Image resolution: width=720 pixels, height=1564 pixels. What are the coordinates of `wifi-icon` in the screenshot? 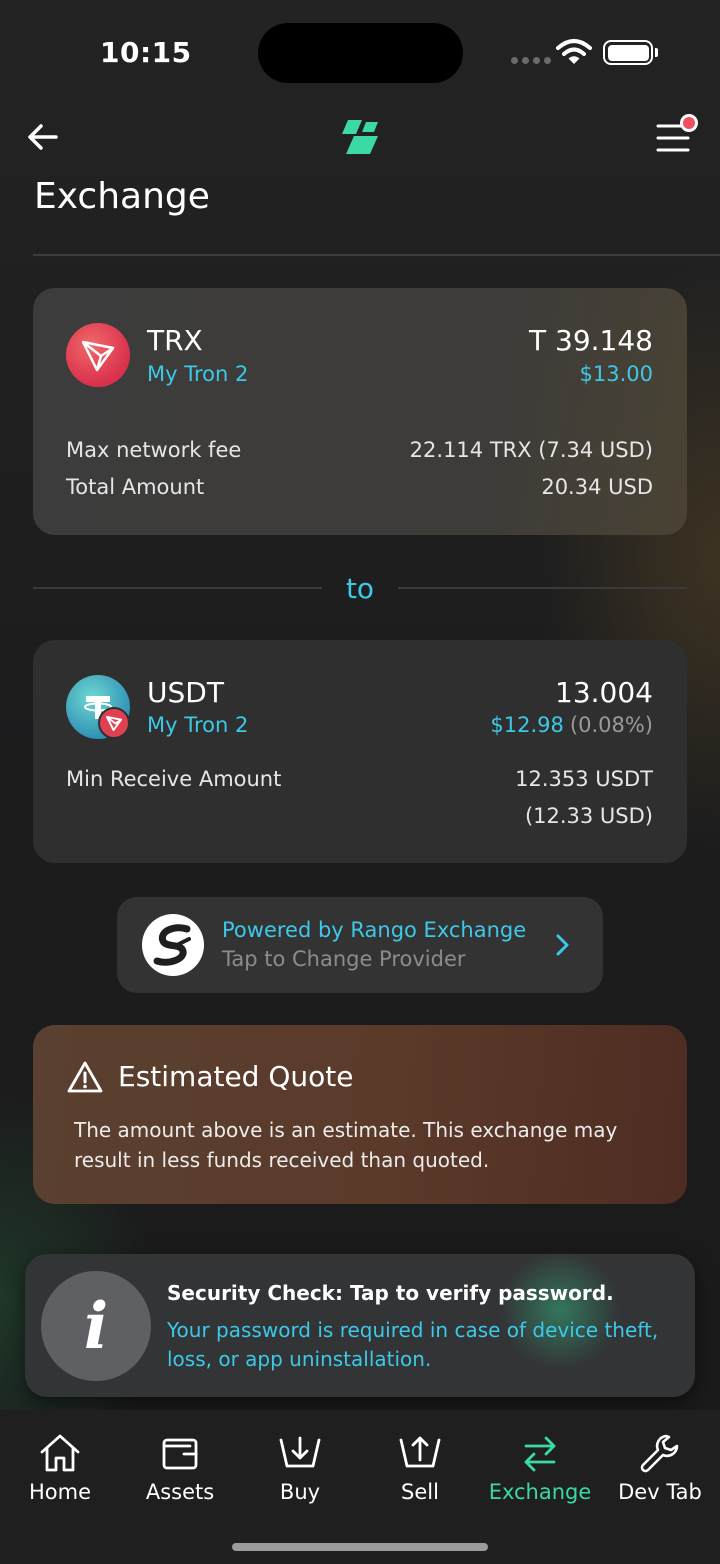 It's located at (574, 51).